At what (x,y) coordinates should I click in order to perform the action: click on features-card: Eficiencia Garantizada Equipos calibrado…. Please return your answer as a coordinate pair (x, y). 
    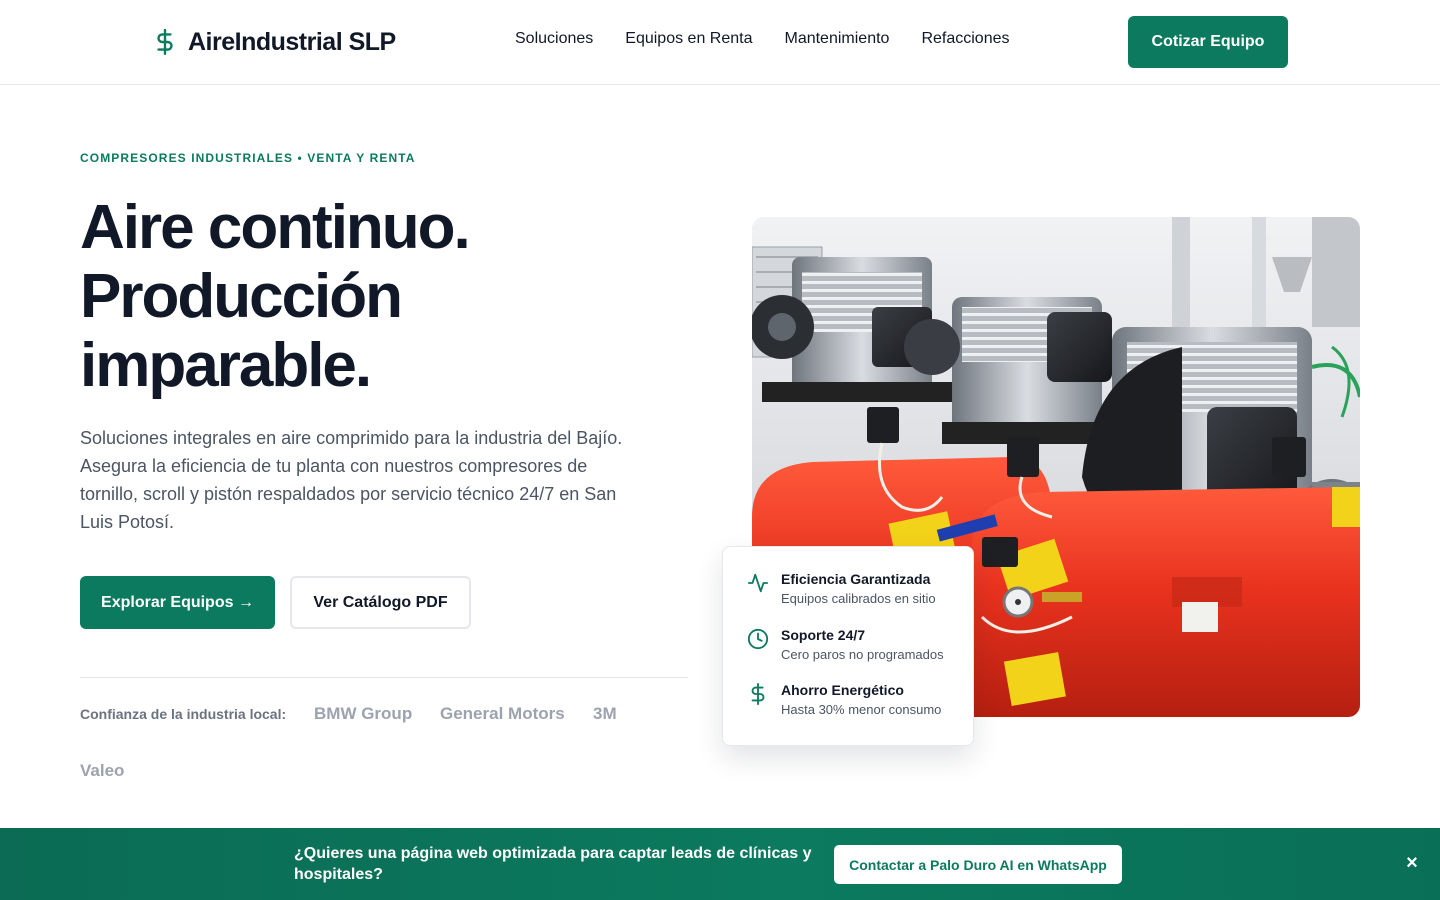
    Looking at the image, I should click on (848, 646).